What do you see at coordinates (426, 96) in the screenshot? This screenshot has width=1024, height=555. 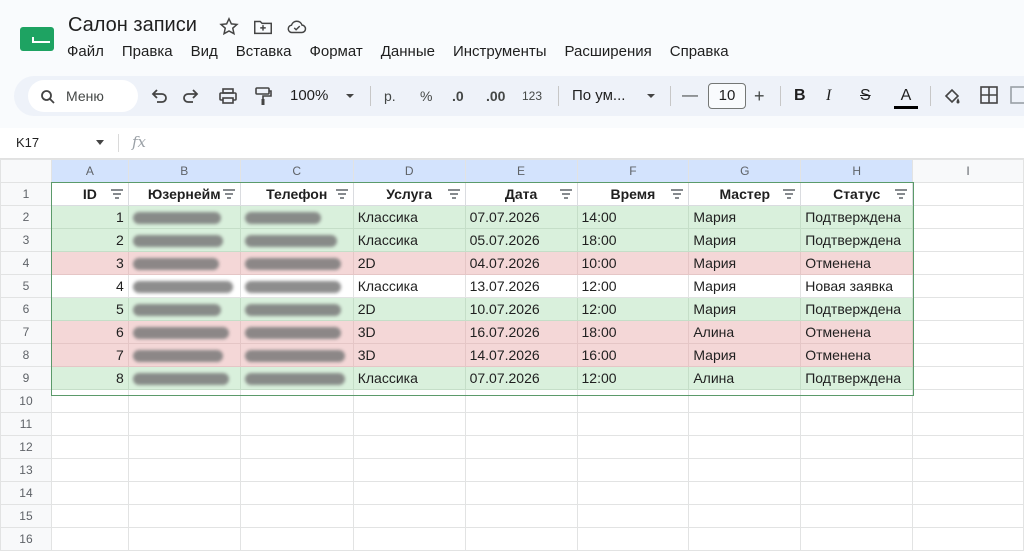 I see `percent-format-button: %` at bounding box center [426, 96].